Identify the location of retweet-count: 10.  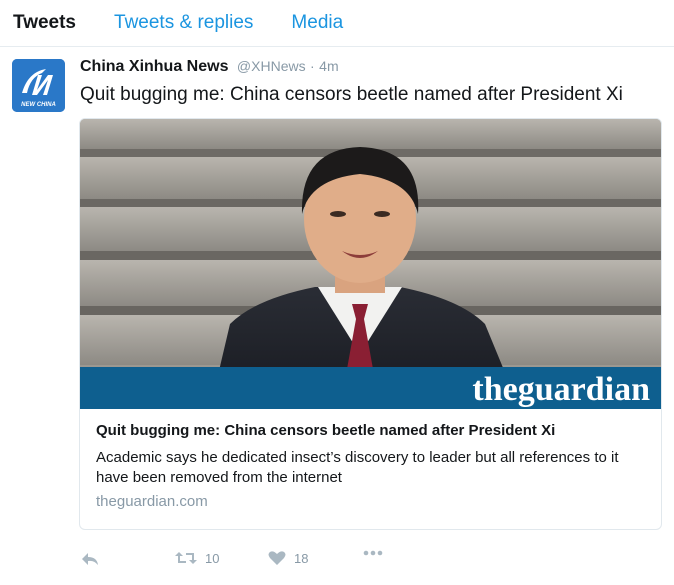
(212, 558).